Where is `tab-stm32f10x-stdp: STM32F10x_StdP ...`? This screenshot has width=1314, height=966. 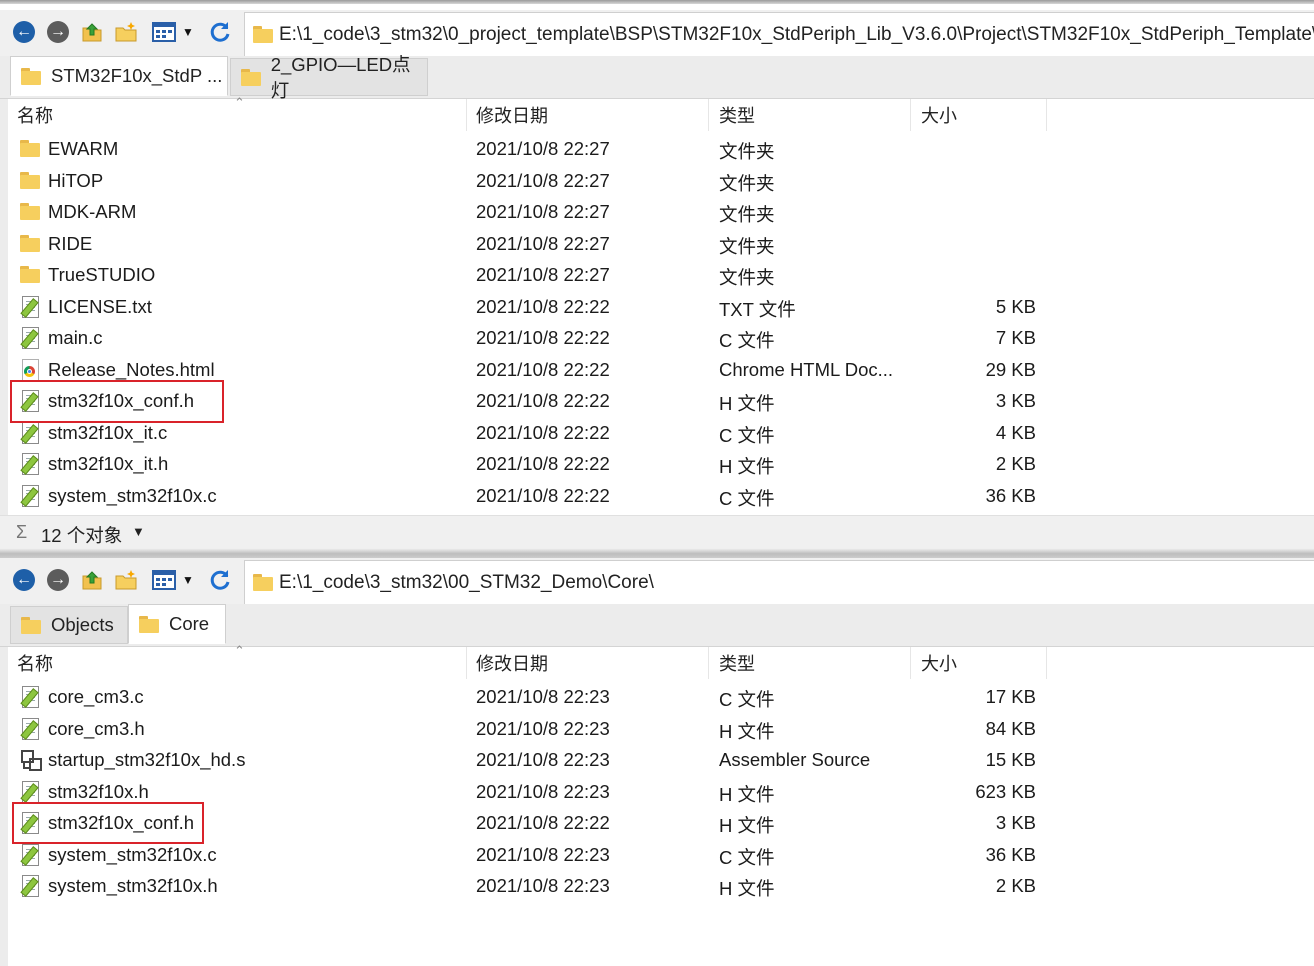 tab-stm32f10x-stdp: STM32F10x_StdP ... is located at coordinates (119, 76).